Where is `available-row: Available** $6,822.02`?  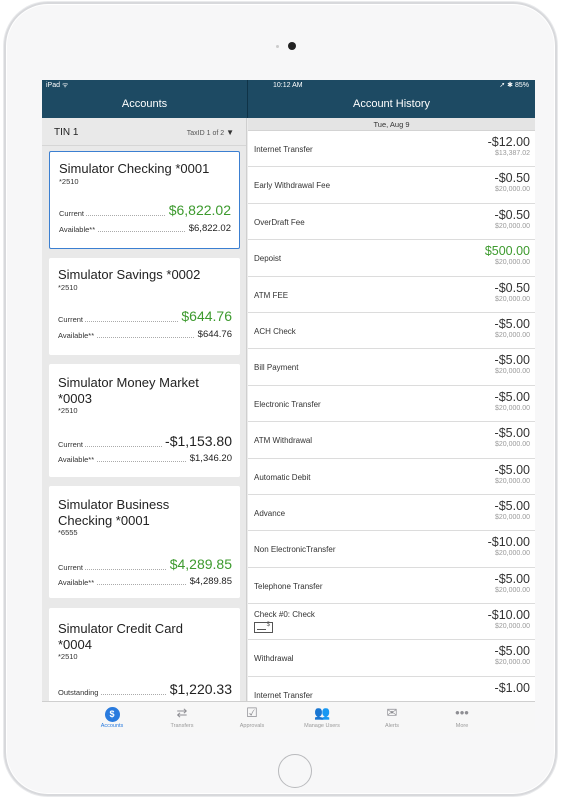
available-row: Available** $6,822.02 is located at coordinates (145, 227).